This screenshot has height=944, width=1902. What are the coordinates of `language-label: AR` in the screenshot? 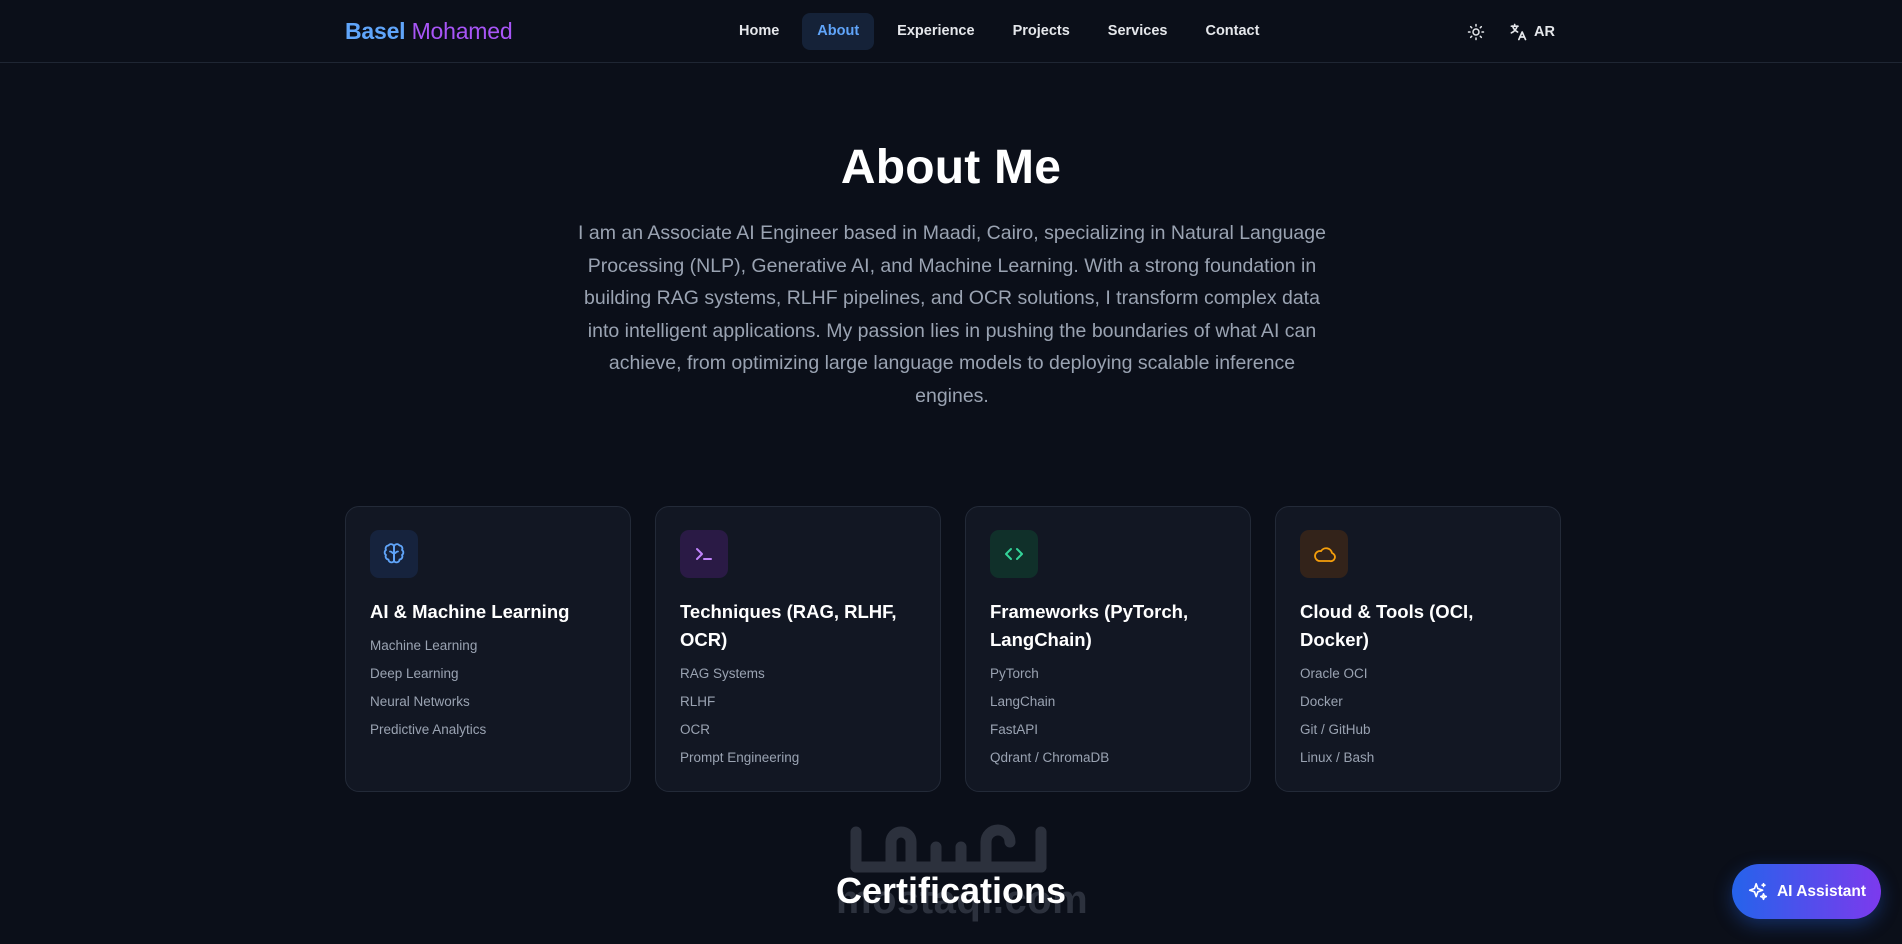 It's located at (1544, 32).